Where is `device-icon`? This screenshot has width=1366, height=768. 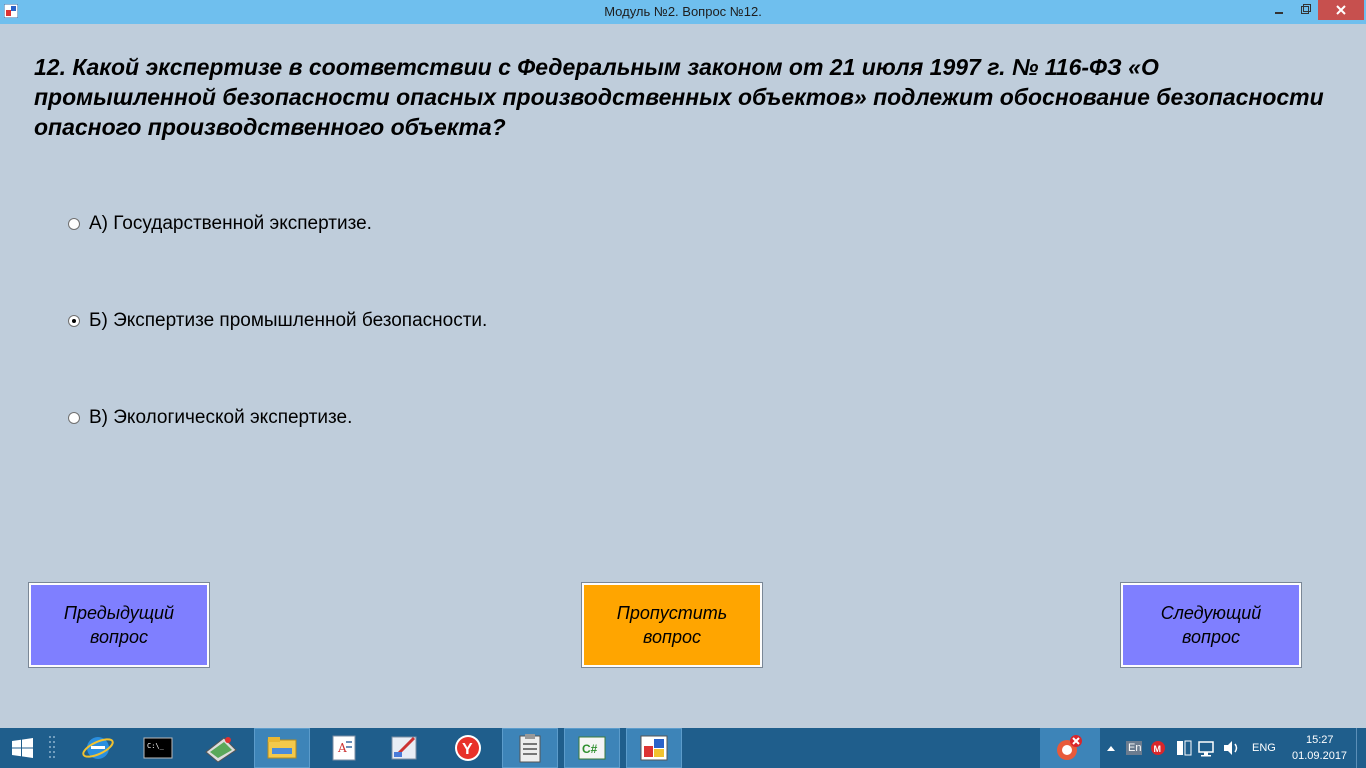
device-icon is located at coordinates (1184, 748).